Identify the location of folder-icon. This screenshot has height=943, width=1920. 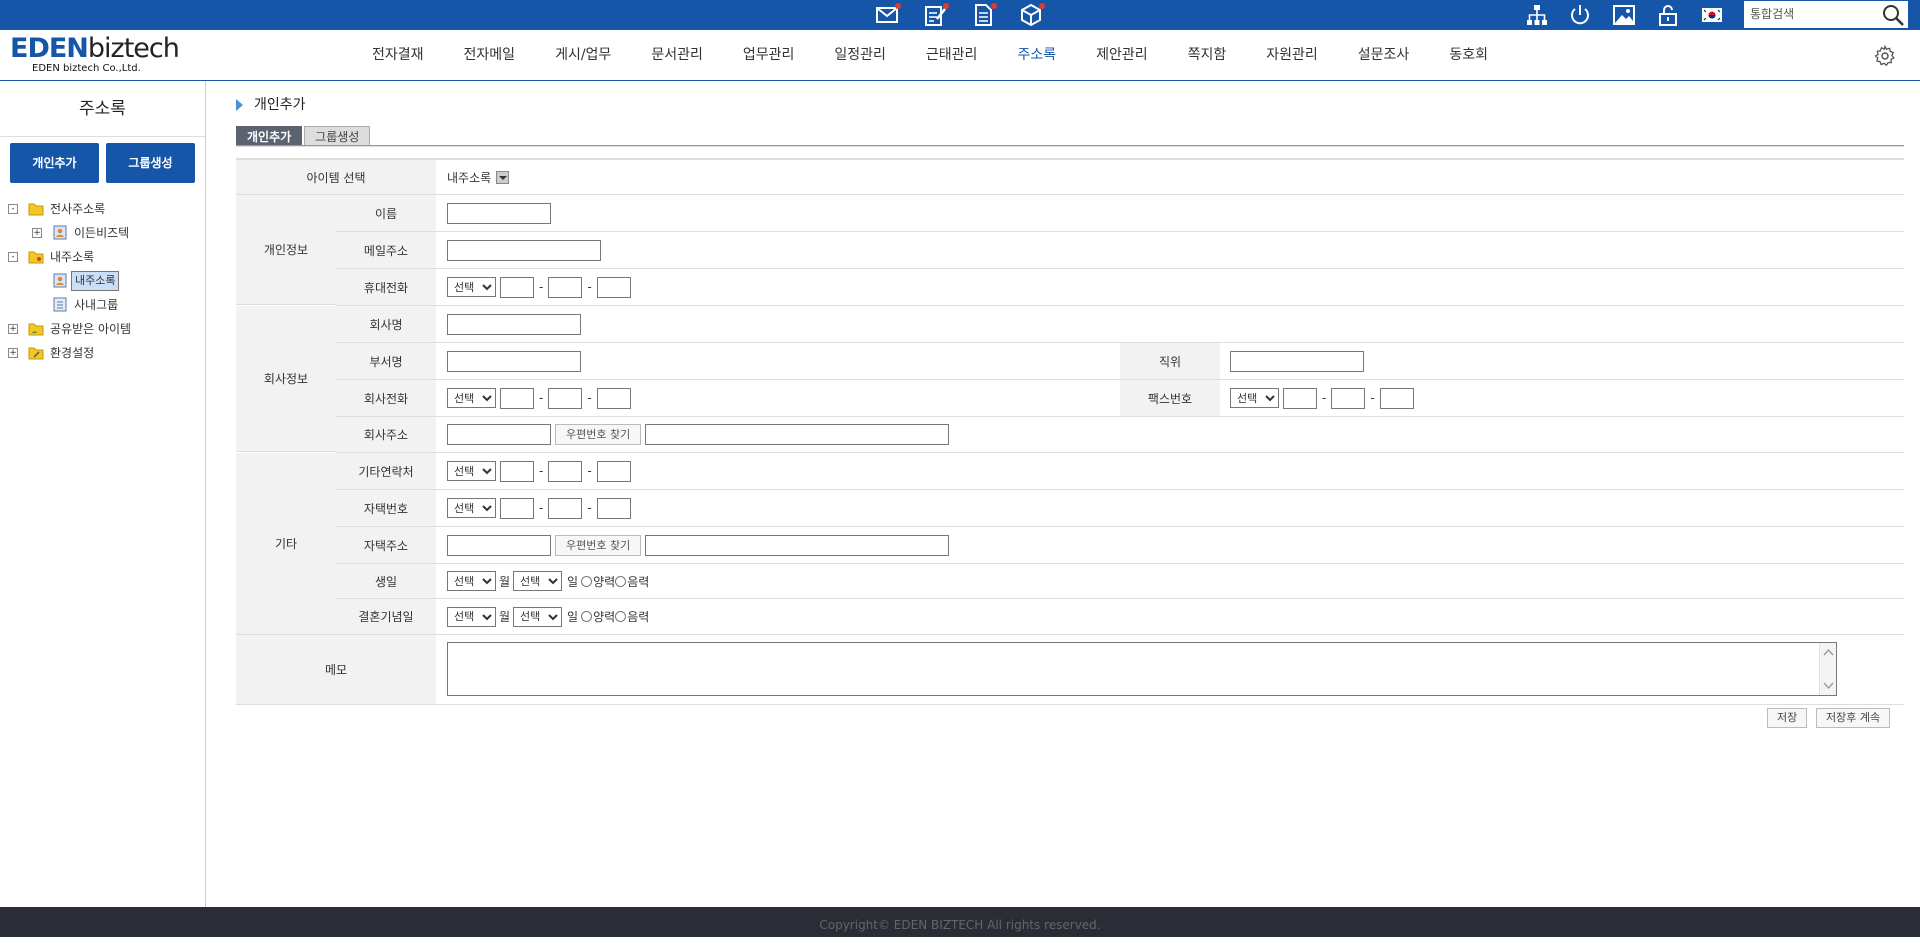
(36, 209).